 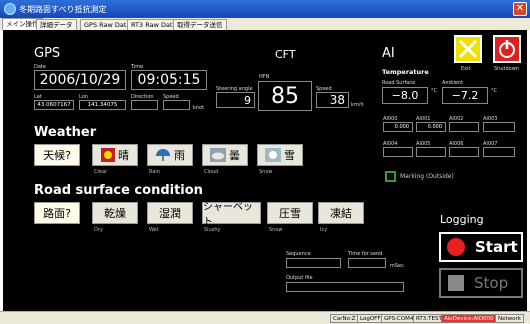 What do you see at coordinates (324, 230) in the screenshot?
I see `road-icy-caption: Icy` at bounding box center [324, 230].